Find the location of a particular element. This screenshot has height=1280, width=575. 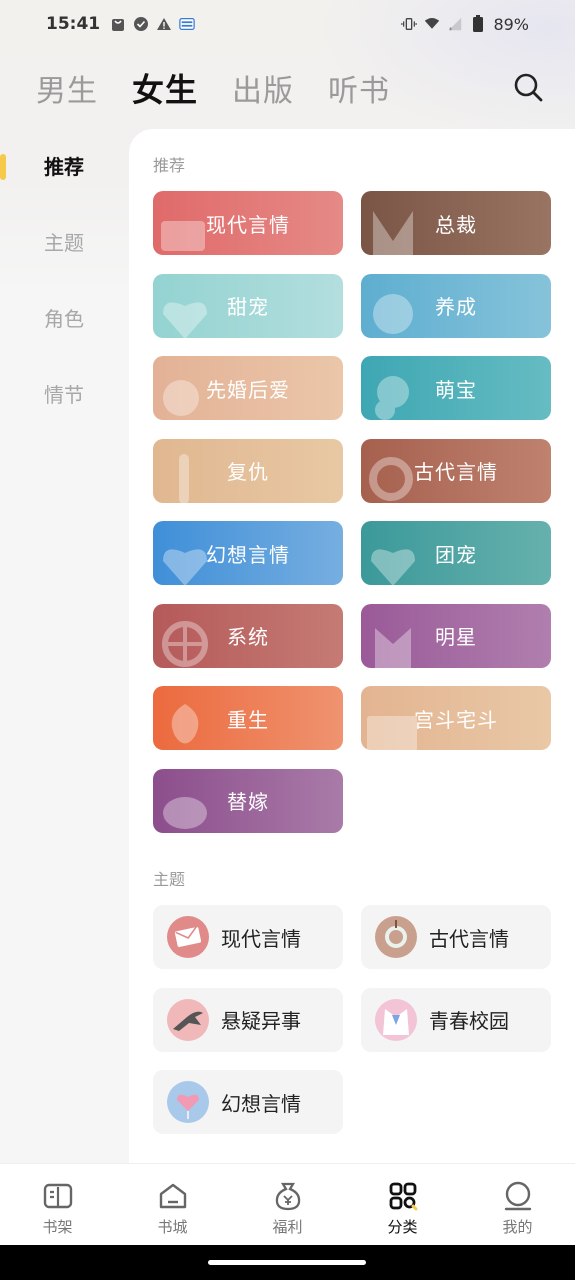

category-card-label: 古代言情 is located at coordinates (456, 472).